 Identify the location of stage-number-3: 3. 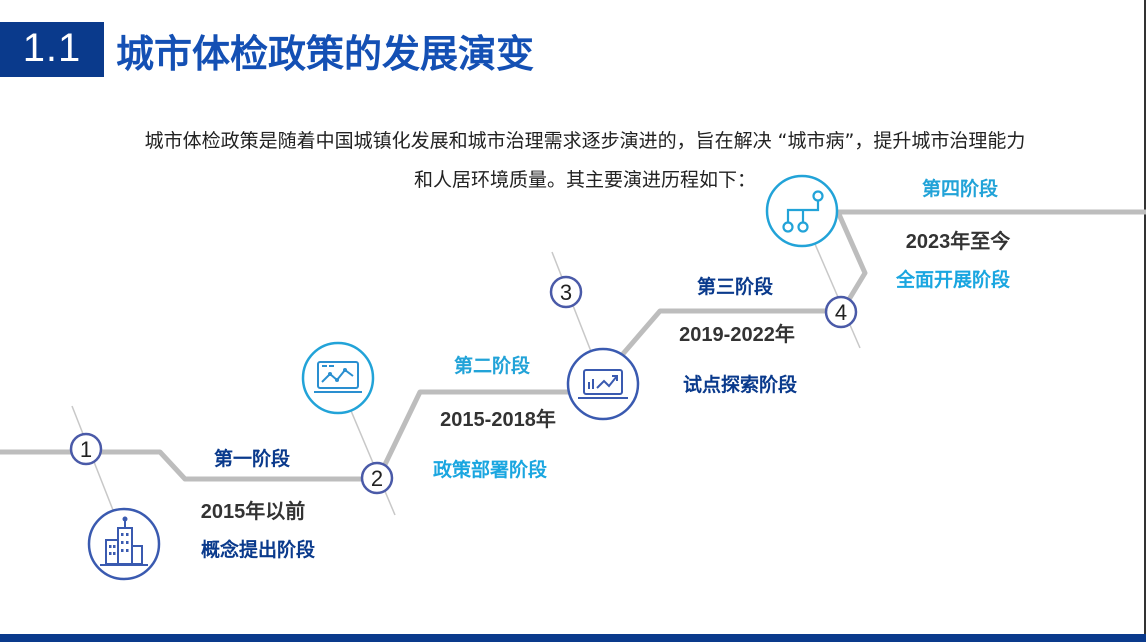
(566, 292).